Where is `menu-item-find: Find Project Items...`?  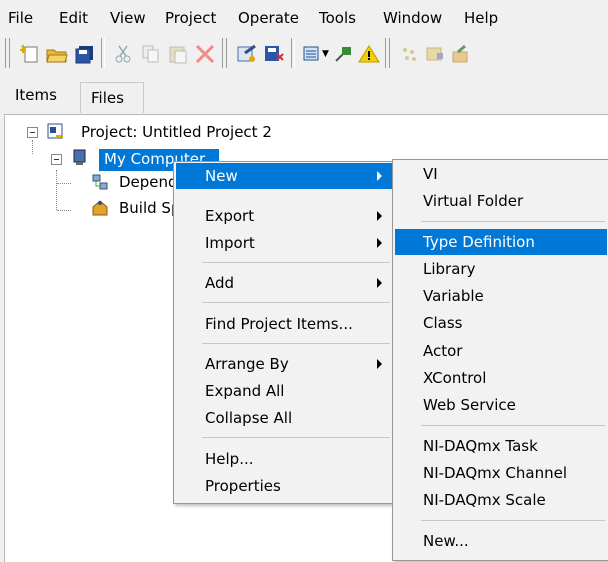 menu-item-find: Find Project Items... is located at coordinates (284, 324).